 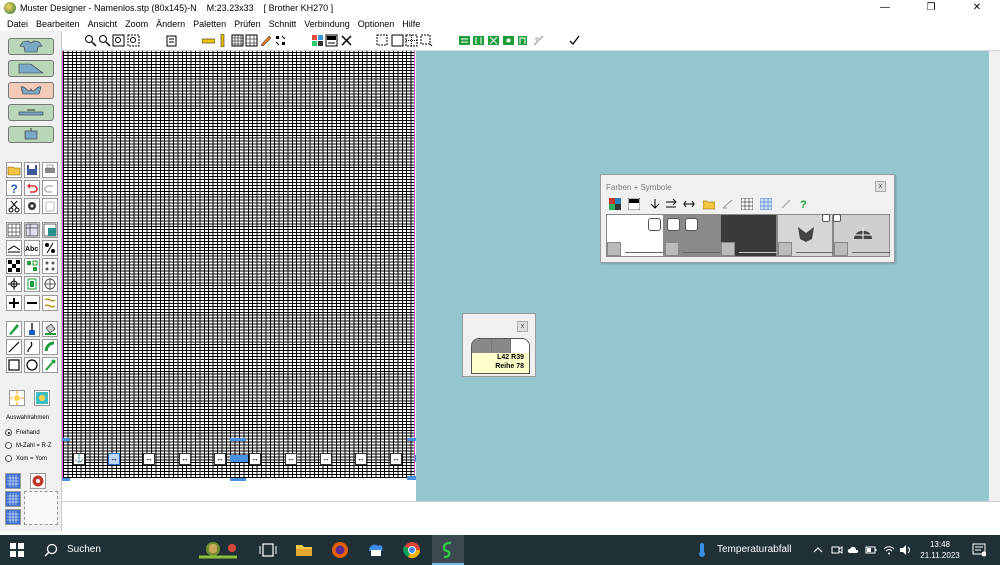 What do you see at coordinates (747, 204) in the screenshot?
I see `grid-small-icon` at bounding box center [747, 204].